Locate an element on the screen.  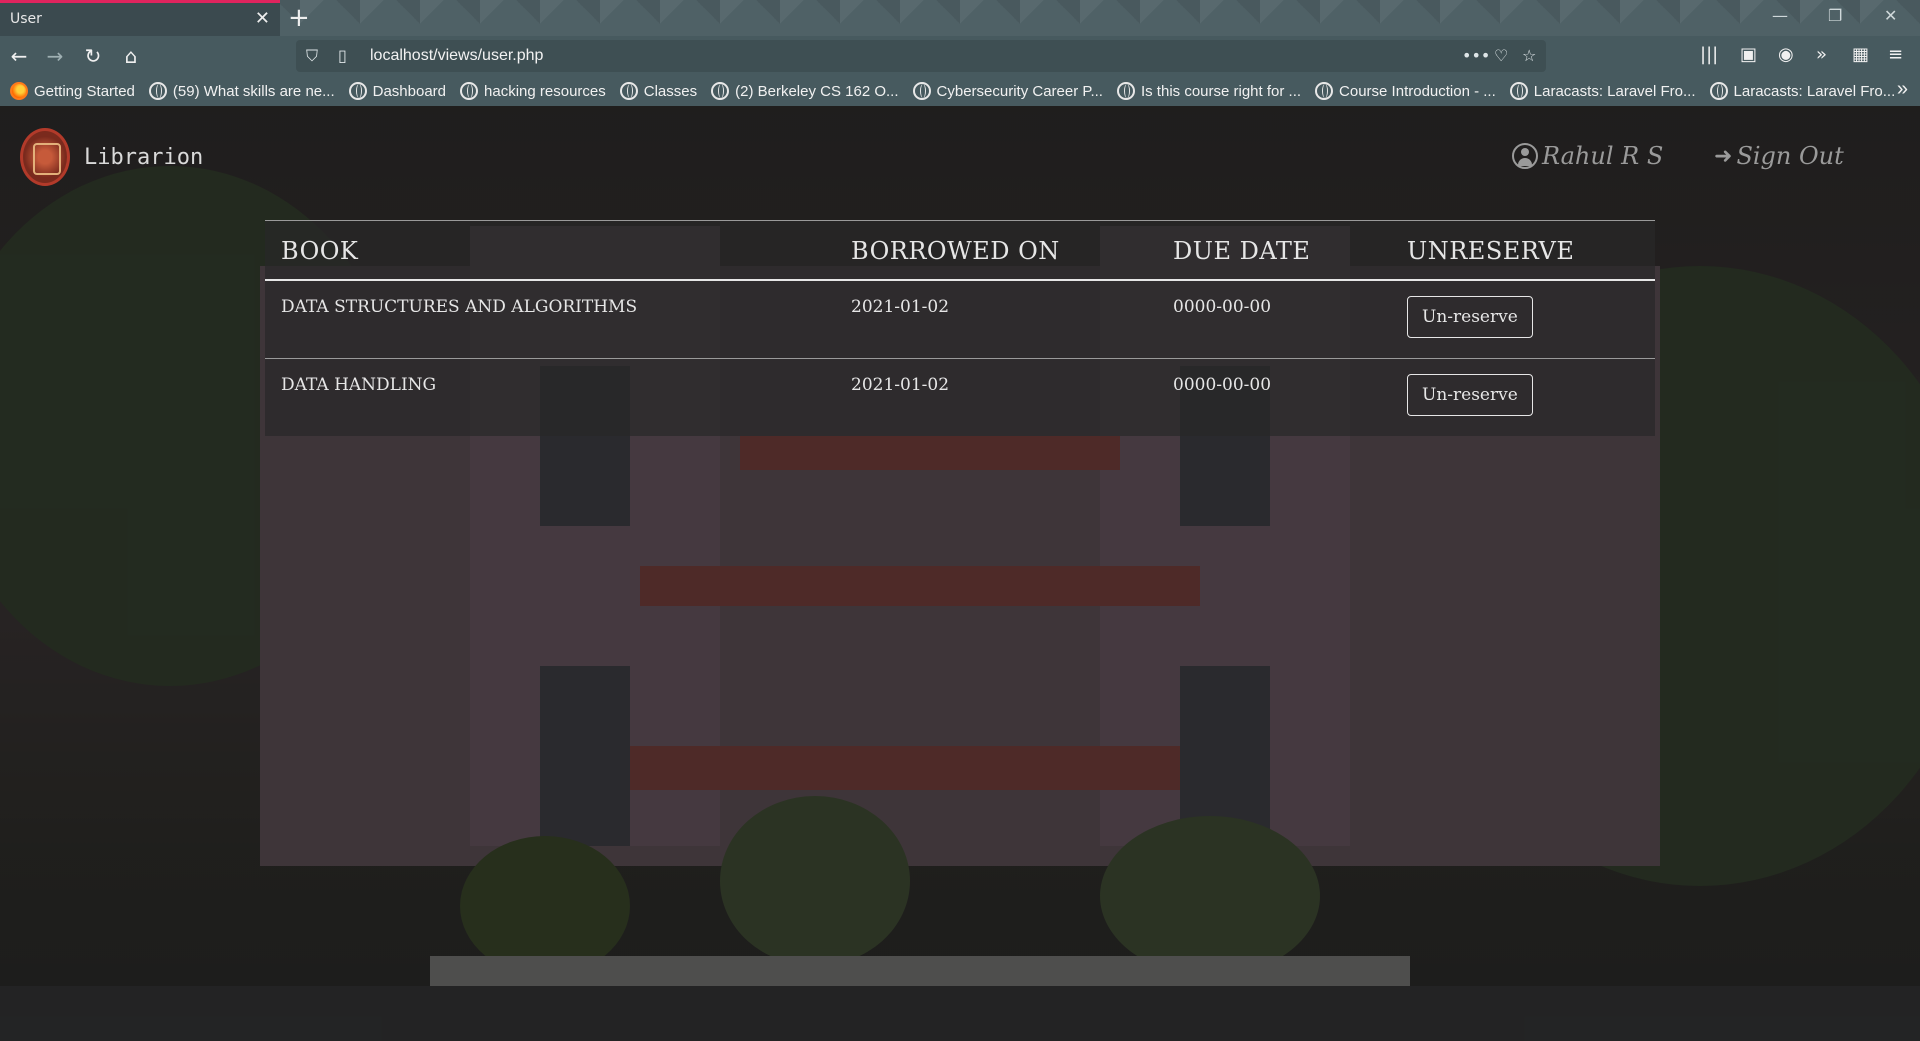
menu-icon: ≡ is located at coordinates (1895, 54).